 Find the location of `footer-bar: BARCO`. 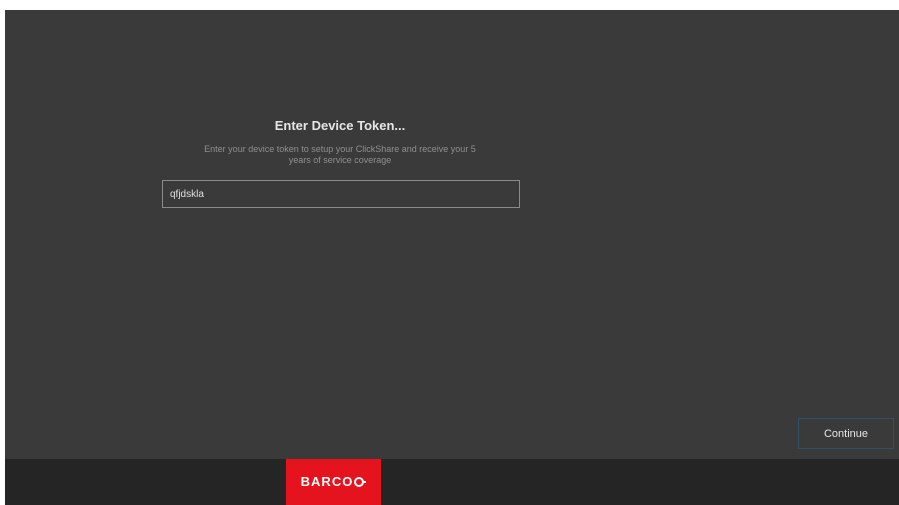

footer-bar: BARCO is located at coordinates (452, 482).